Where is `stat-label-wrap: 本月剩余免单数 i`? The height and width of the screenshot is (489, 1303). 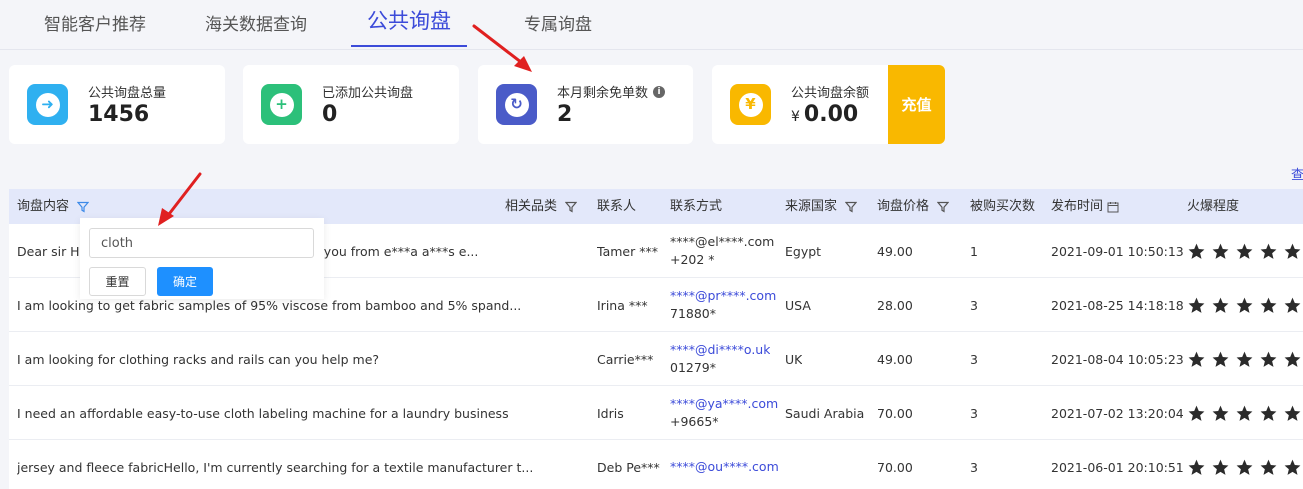
stat-label-wrap: 本月剩余免单数 i is located at coordinates (611, 91).